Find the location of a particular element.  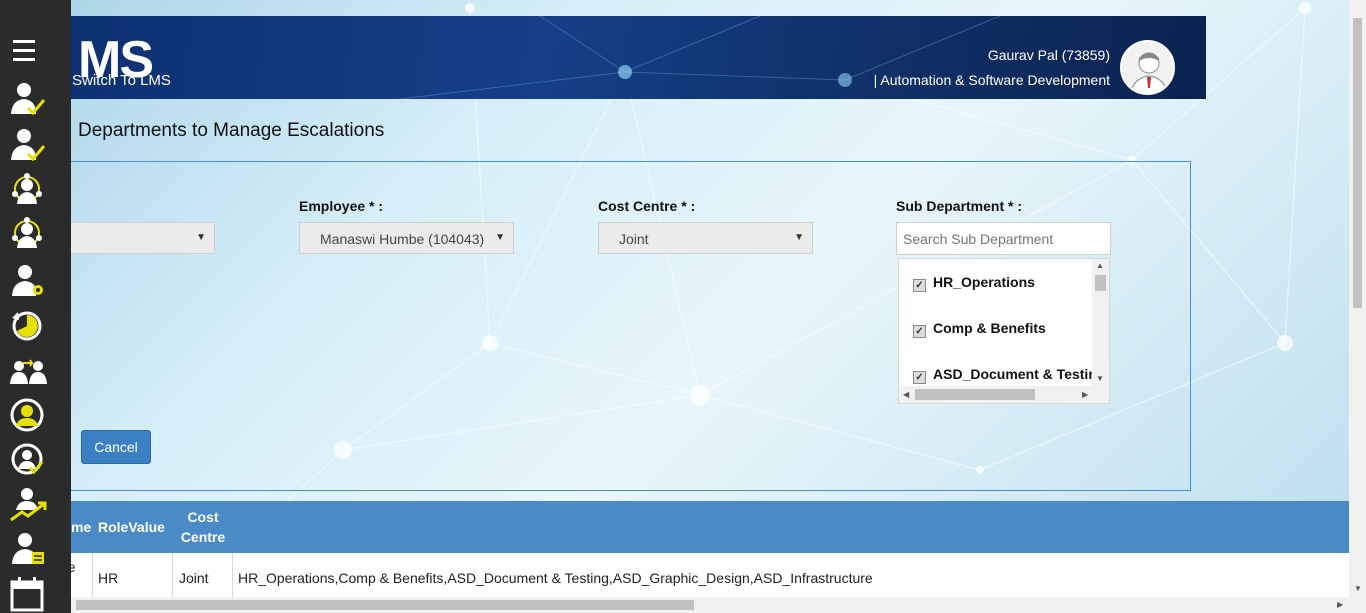

scroll-left-icon: ◀ is located at coordinates (906, 394).